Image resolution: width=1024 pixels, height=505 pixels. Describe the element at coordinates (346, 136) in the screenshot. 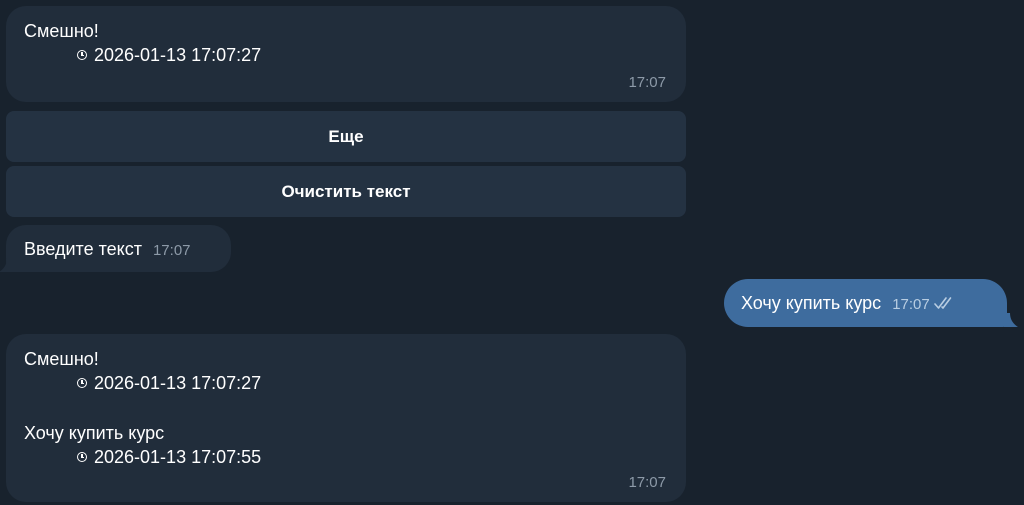

I see `more-button: Еще` at that location.